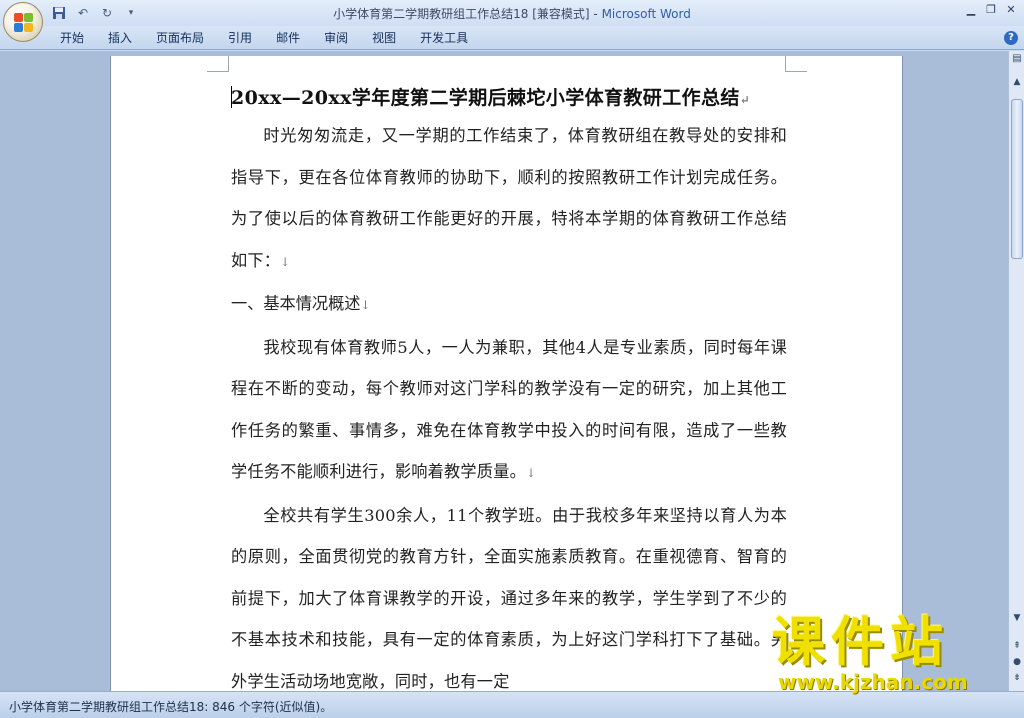  I want to click on document-title: 20xx—20xx学年度第二学期后棘坨小学体育教研工作总结↵, so click(491, 97).